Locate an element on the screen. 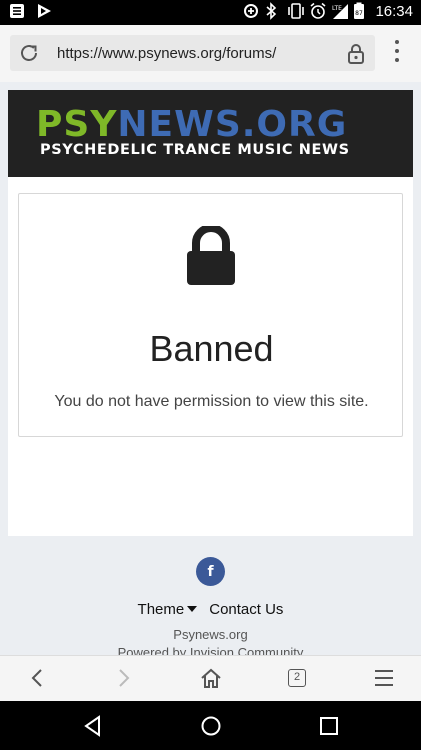 The image size is (421, 750). lte-signal-icon: LTE is located at coordinates (340, 11).